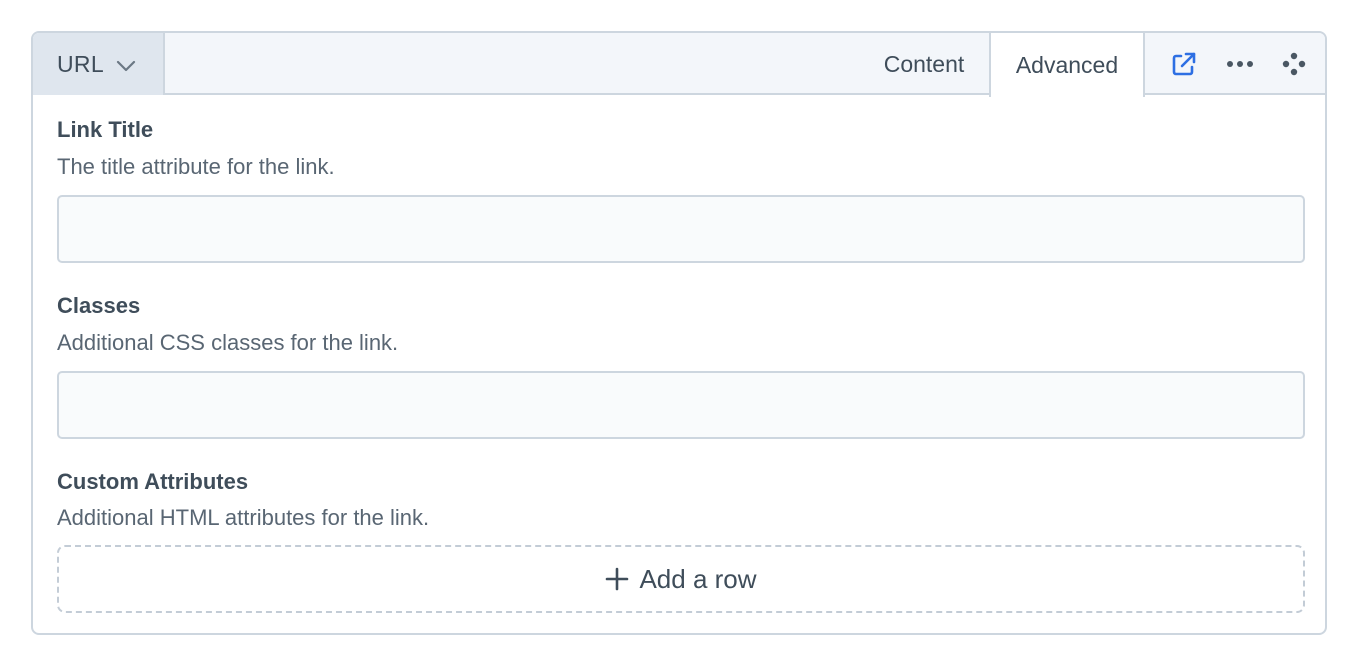  I want to click on custom-attributes-help: Additional HTML attributes for the link., so click(243, 517).